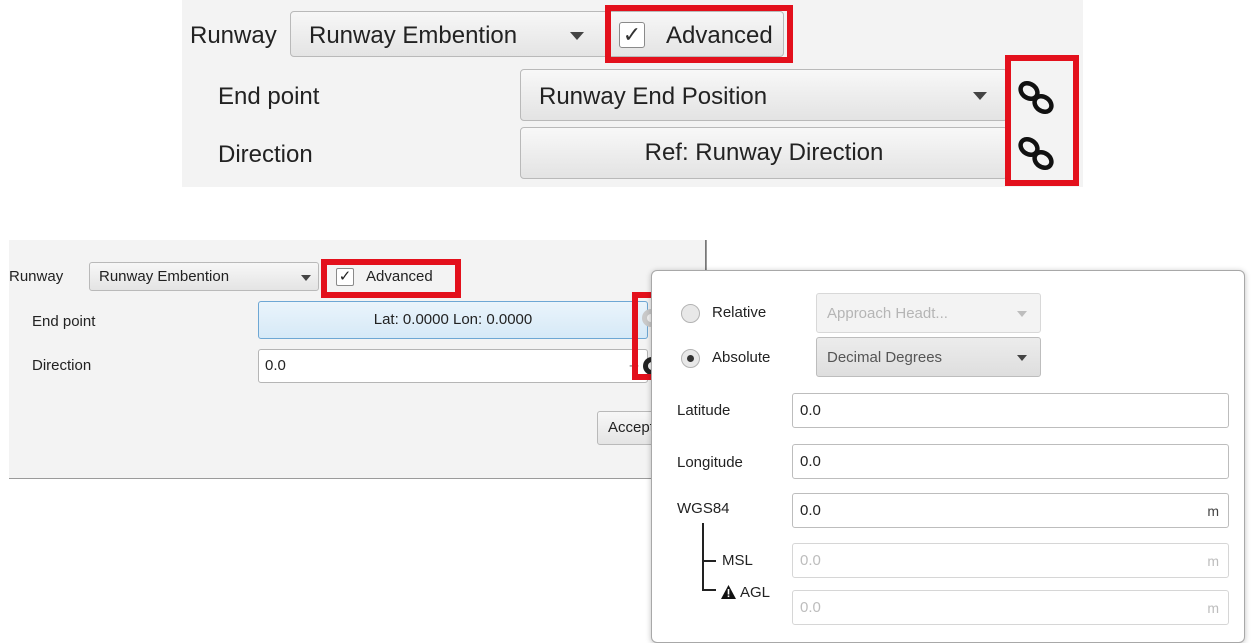 The image size is (1252, 643). I want to click on end-point-select: Runway End Position, so click(764, 95).